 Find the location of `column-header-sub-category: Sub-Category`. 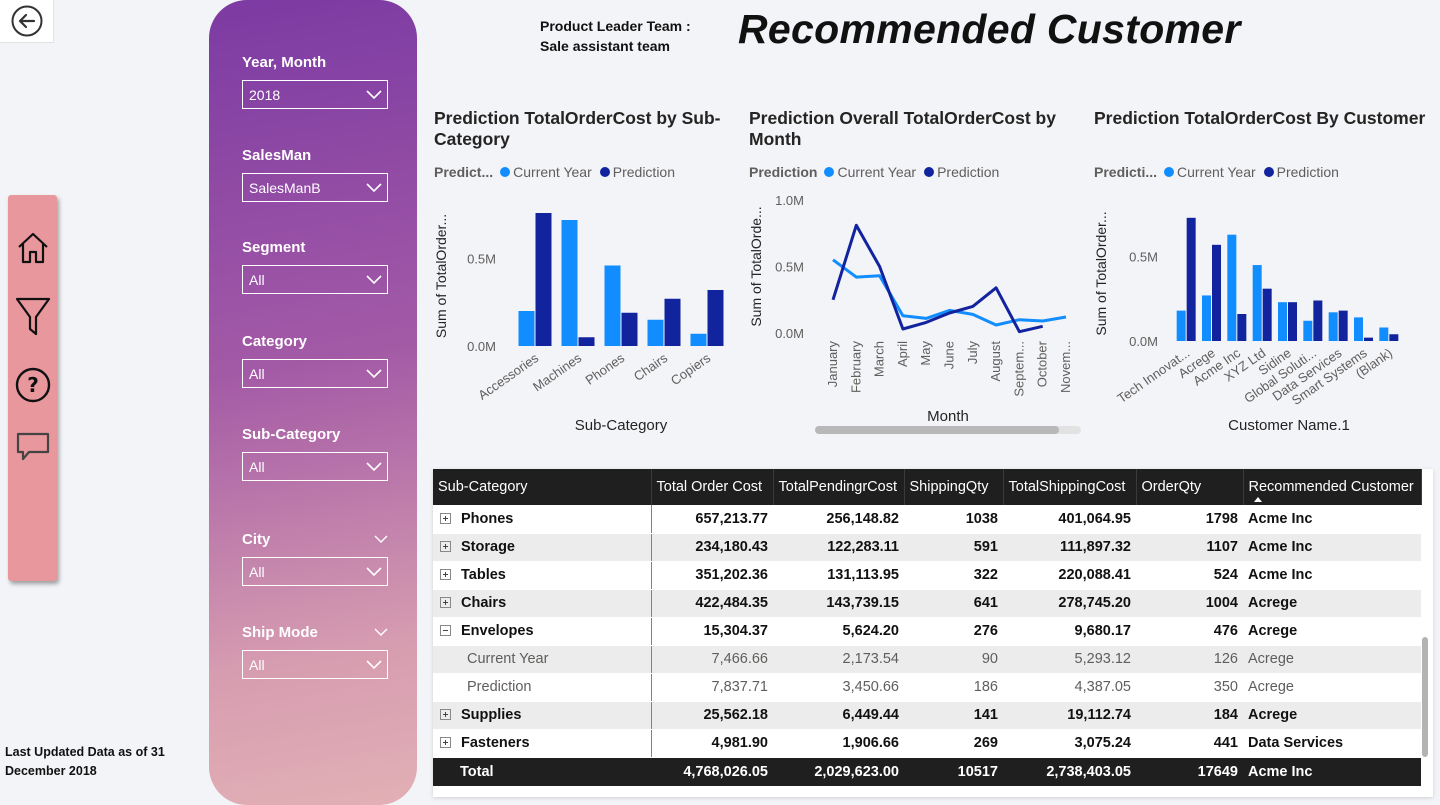

column-header-sub-category: Sub-Category is located at coordinates (542, 487).